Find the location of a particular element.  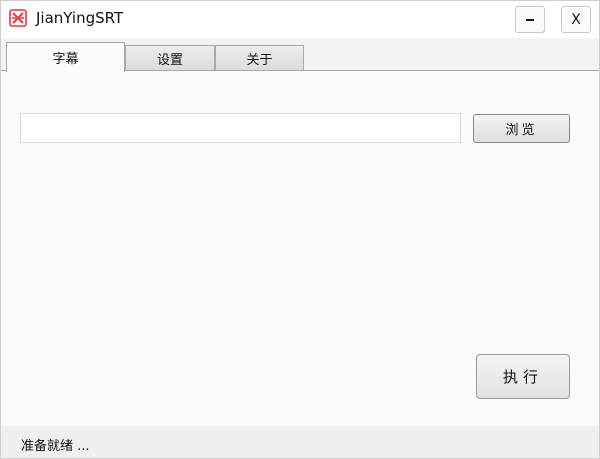

minimize-icon is located at coordinates (530, 19).